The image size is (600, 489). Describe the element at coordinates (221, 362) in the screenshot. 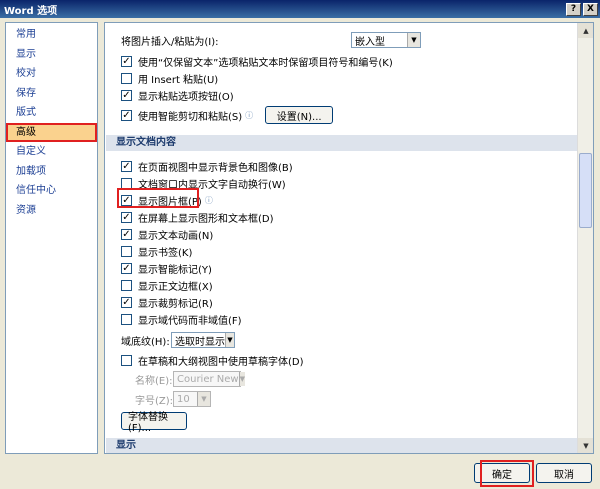

I see `draft-font-label: 在草稿和大纲视图中使用草稿字体(D)` at that location.